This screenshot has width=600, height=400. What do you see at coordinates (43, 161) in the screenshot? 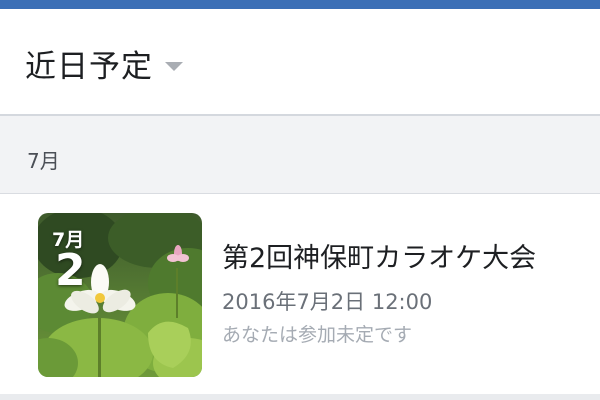
I see `month-section-label: 7月` at bounding box center [43, 161].